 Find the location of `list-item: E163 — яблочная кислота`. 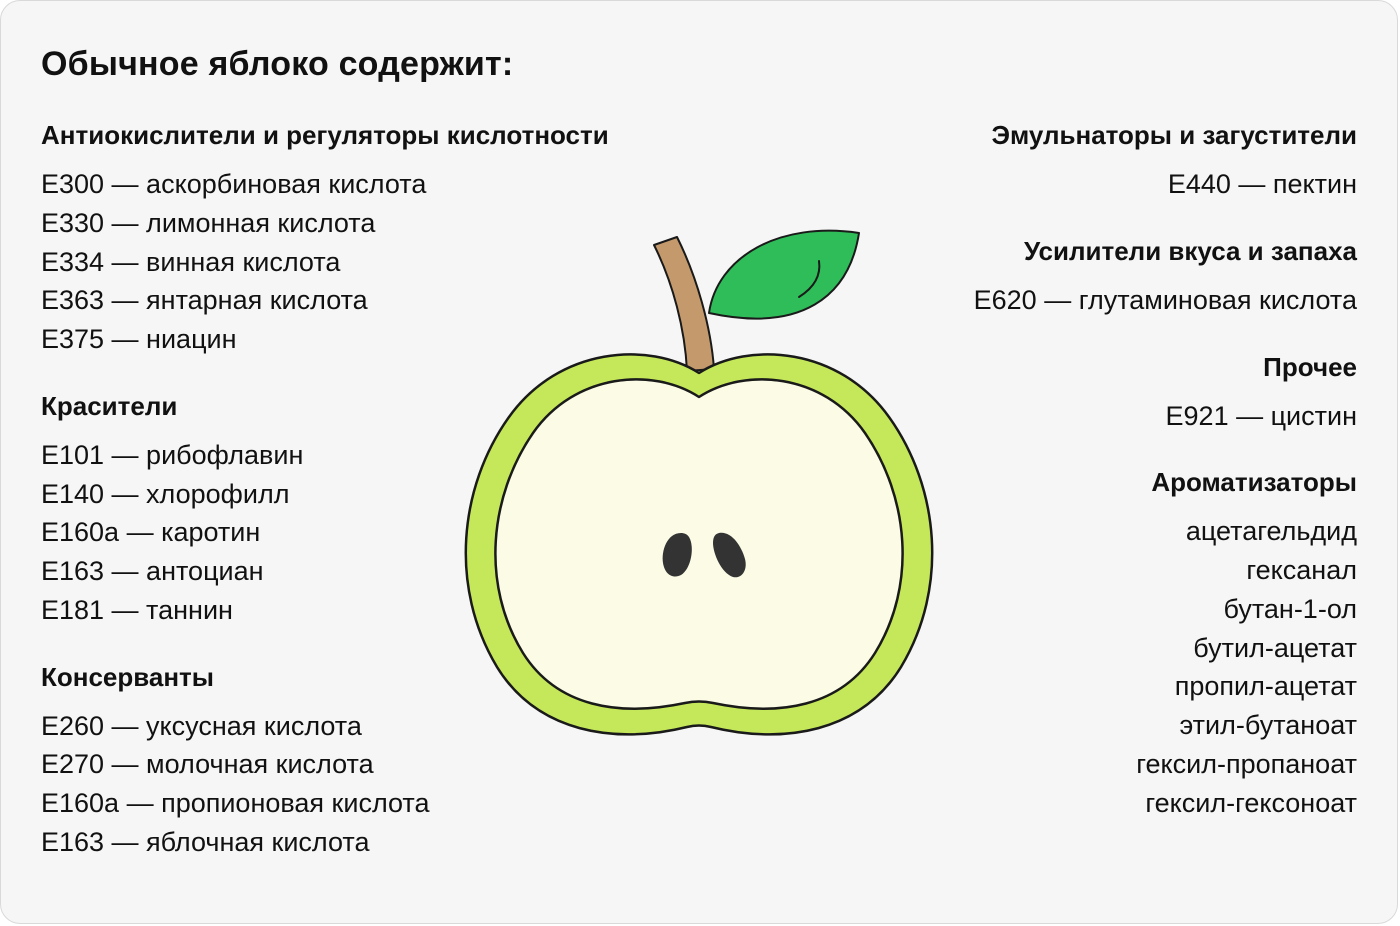

list-item: E163 — яблочная кислота is located at coordinates (205, 841).